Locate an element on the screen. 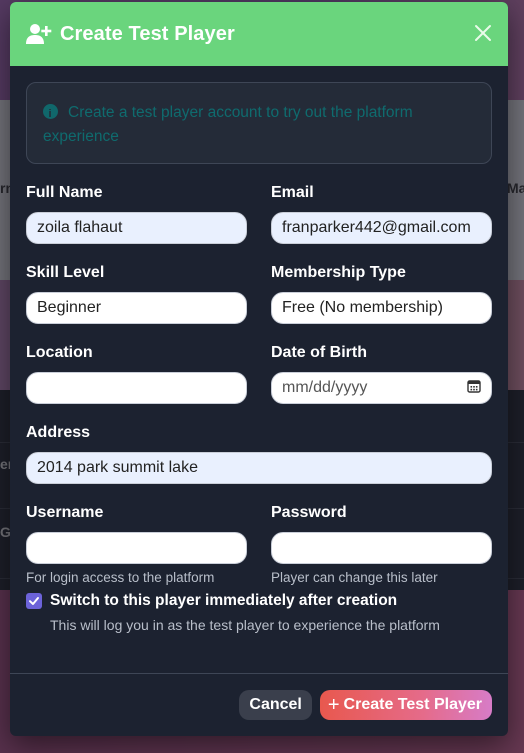 The image size is (524, 753). date-of-birth-label: Date of Birth is located at coordinates (319, 352).